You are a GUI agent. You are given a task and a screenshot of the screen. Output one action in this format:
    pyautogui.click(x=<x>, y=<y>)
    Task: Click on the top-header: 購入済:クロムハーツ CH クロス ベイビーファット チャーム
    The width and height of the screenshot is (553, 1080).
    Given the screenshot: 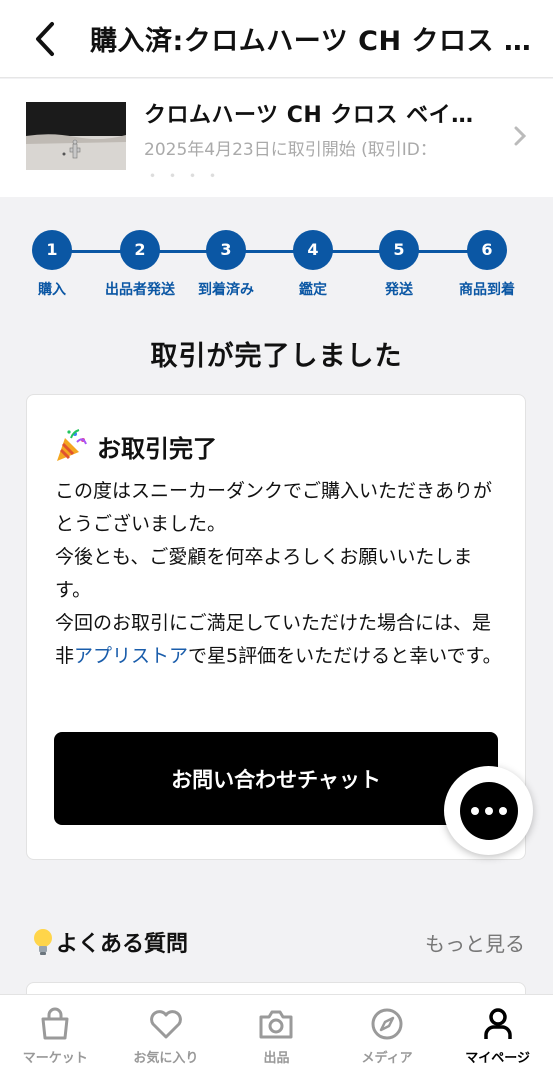 What is the action you would take?
    pyautogui.click(x=276, y=39)
    